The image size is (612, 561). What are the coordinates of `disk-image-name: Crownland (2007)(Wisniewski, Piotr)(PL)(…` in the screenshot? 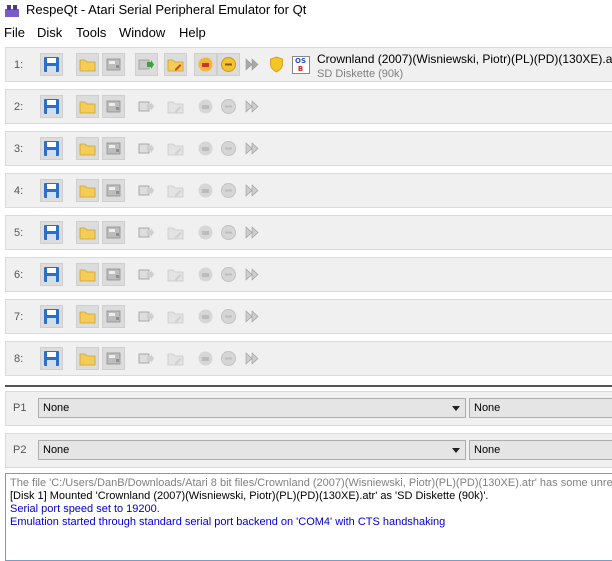 It's located at (464, 59).